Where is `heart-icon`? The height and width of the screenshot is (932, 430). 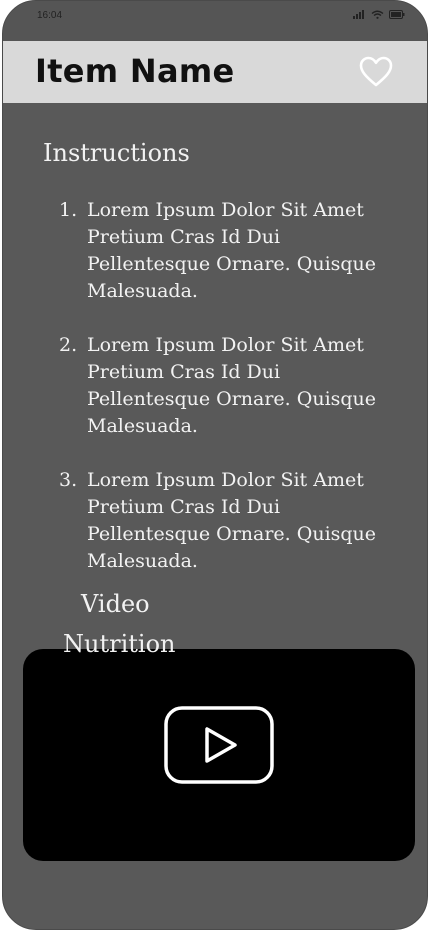
heart-icon is located at coordinates (376, 71).